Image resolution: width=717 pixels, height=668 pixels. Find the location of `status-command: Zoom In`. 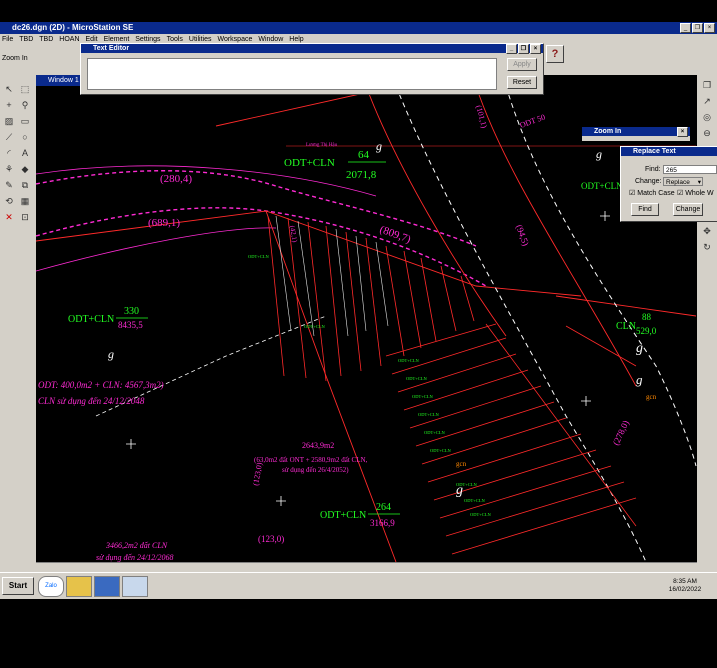

status-command: Zoom In is located at coordinates (15, 58).